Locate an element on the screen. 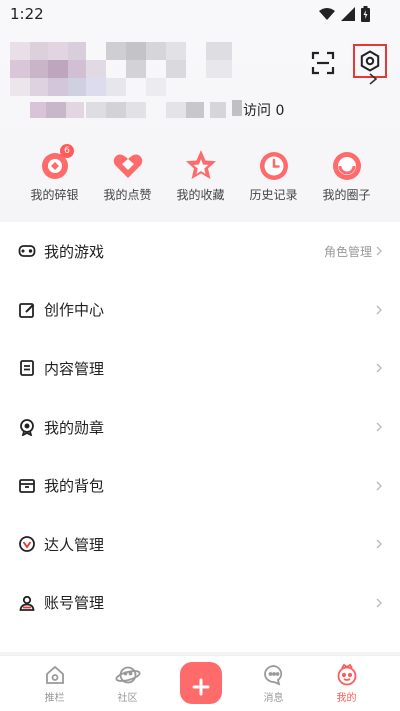 The width and height of the screenshot is (400, 711). bottom-tab-bar: 推栏 社区 消息 我的 is located at coordinates (200, 683).